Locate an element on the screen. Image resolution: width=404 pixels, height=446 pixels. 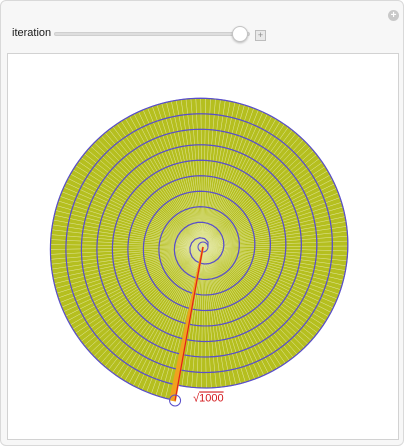
iteration-label: iteration is located at coordinates (32, 33).